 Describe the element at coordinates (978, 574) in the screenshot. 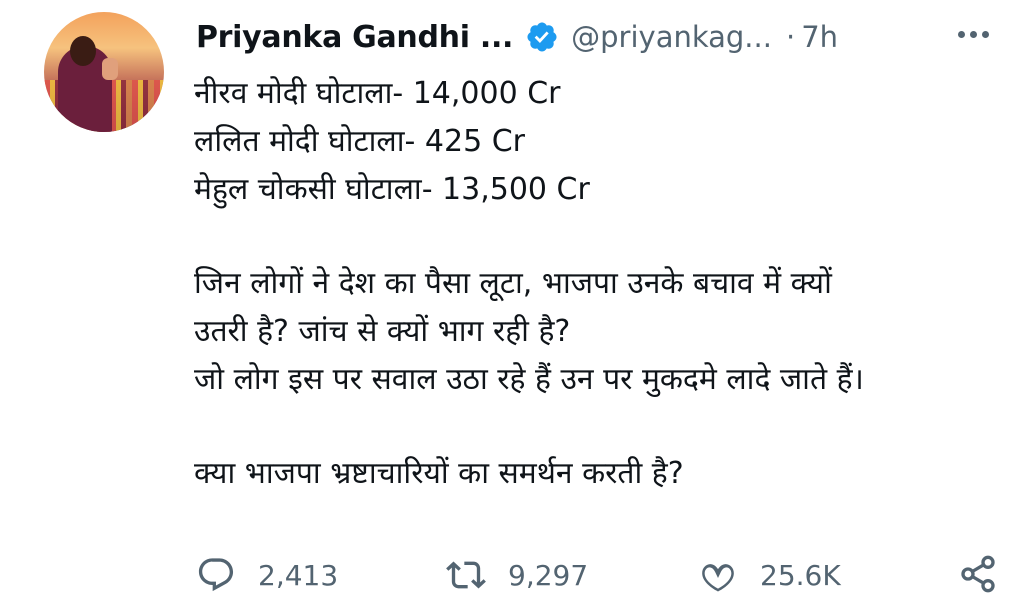

I see `share-icon` at that location.